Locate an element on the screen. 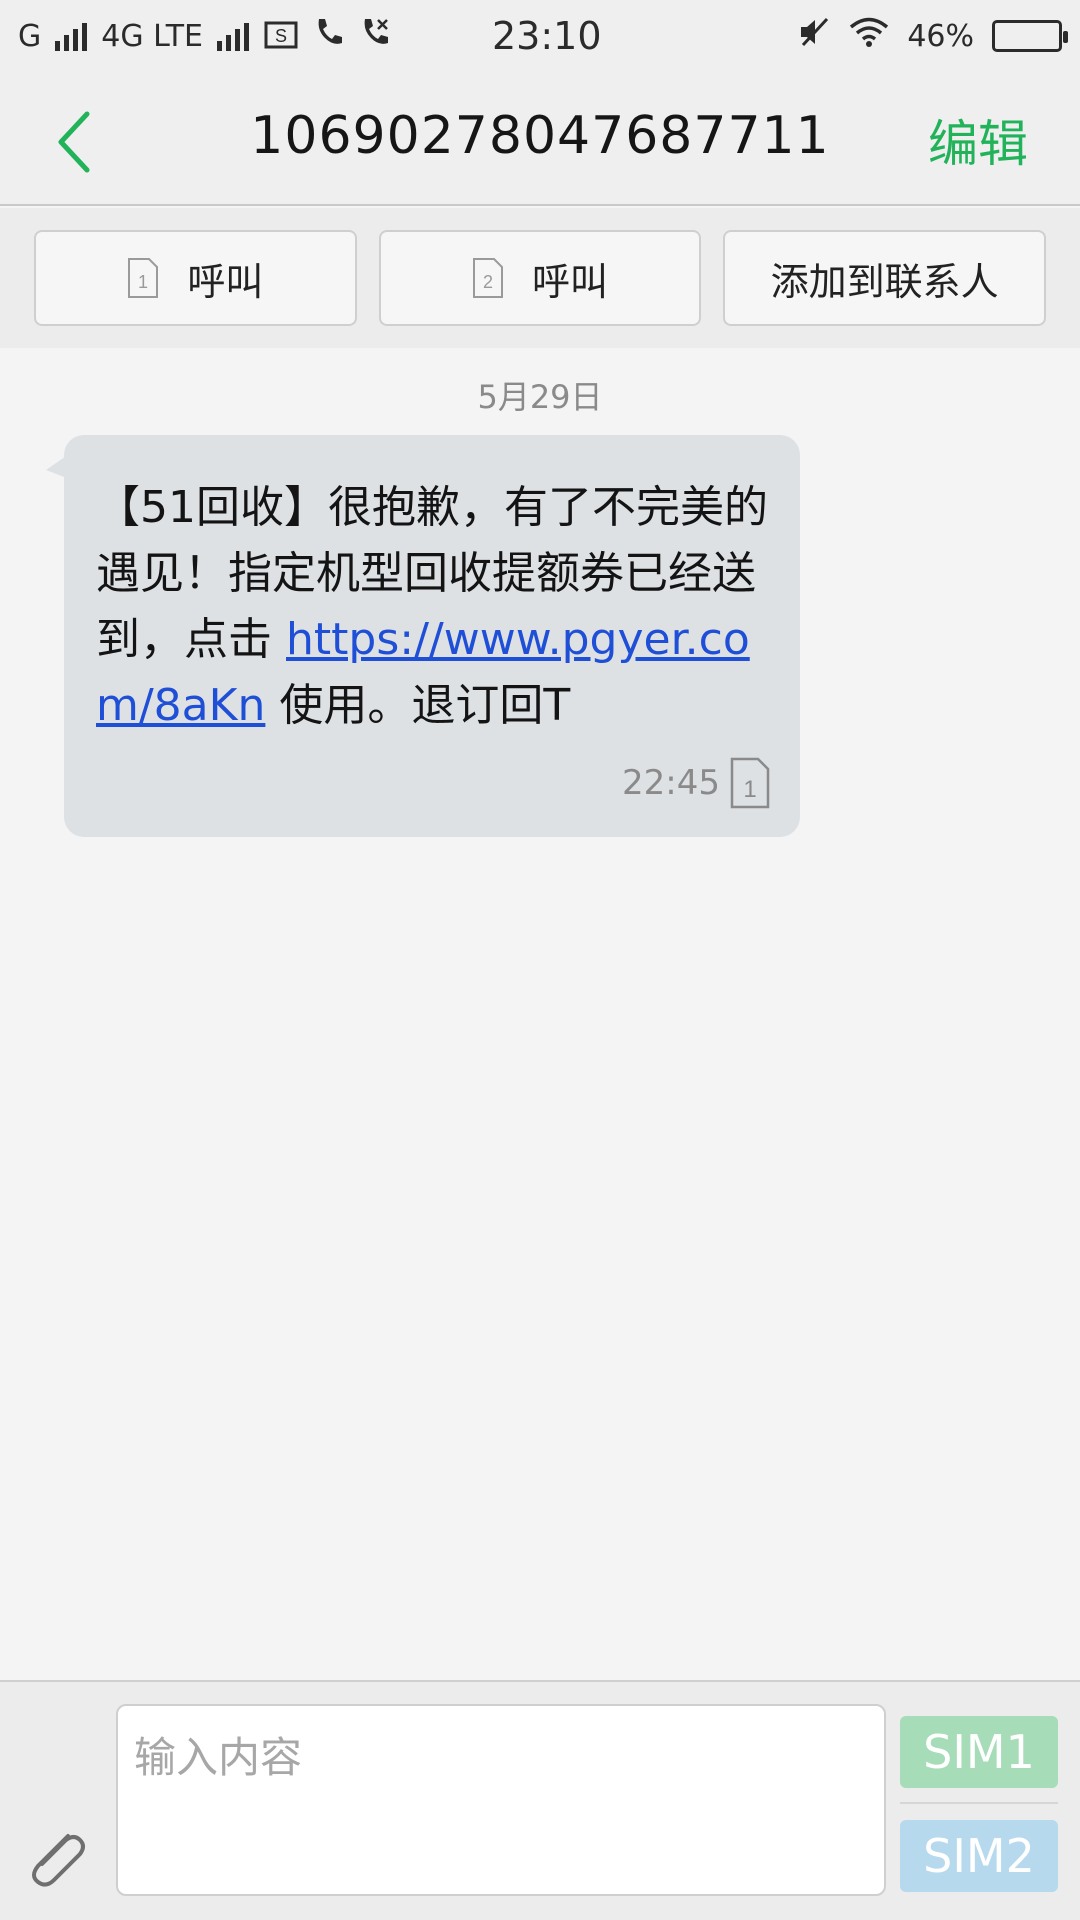 This screenshot has width=1080, height=1920. wifi-icon is located at coordinates (869, 36).